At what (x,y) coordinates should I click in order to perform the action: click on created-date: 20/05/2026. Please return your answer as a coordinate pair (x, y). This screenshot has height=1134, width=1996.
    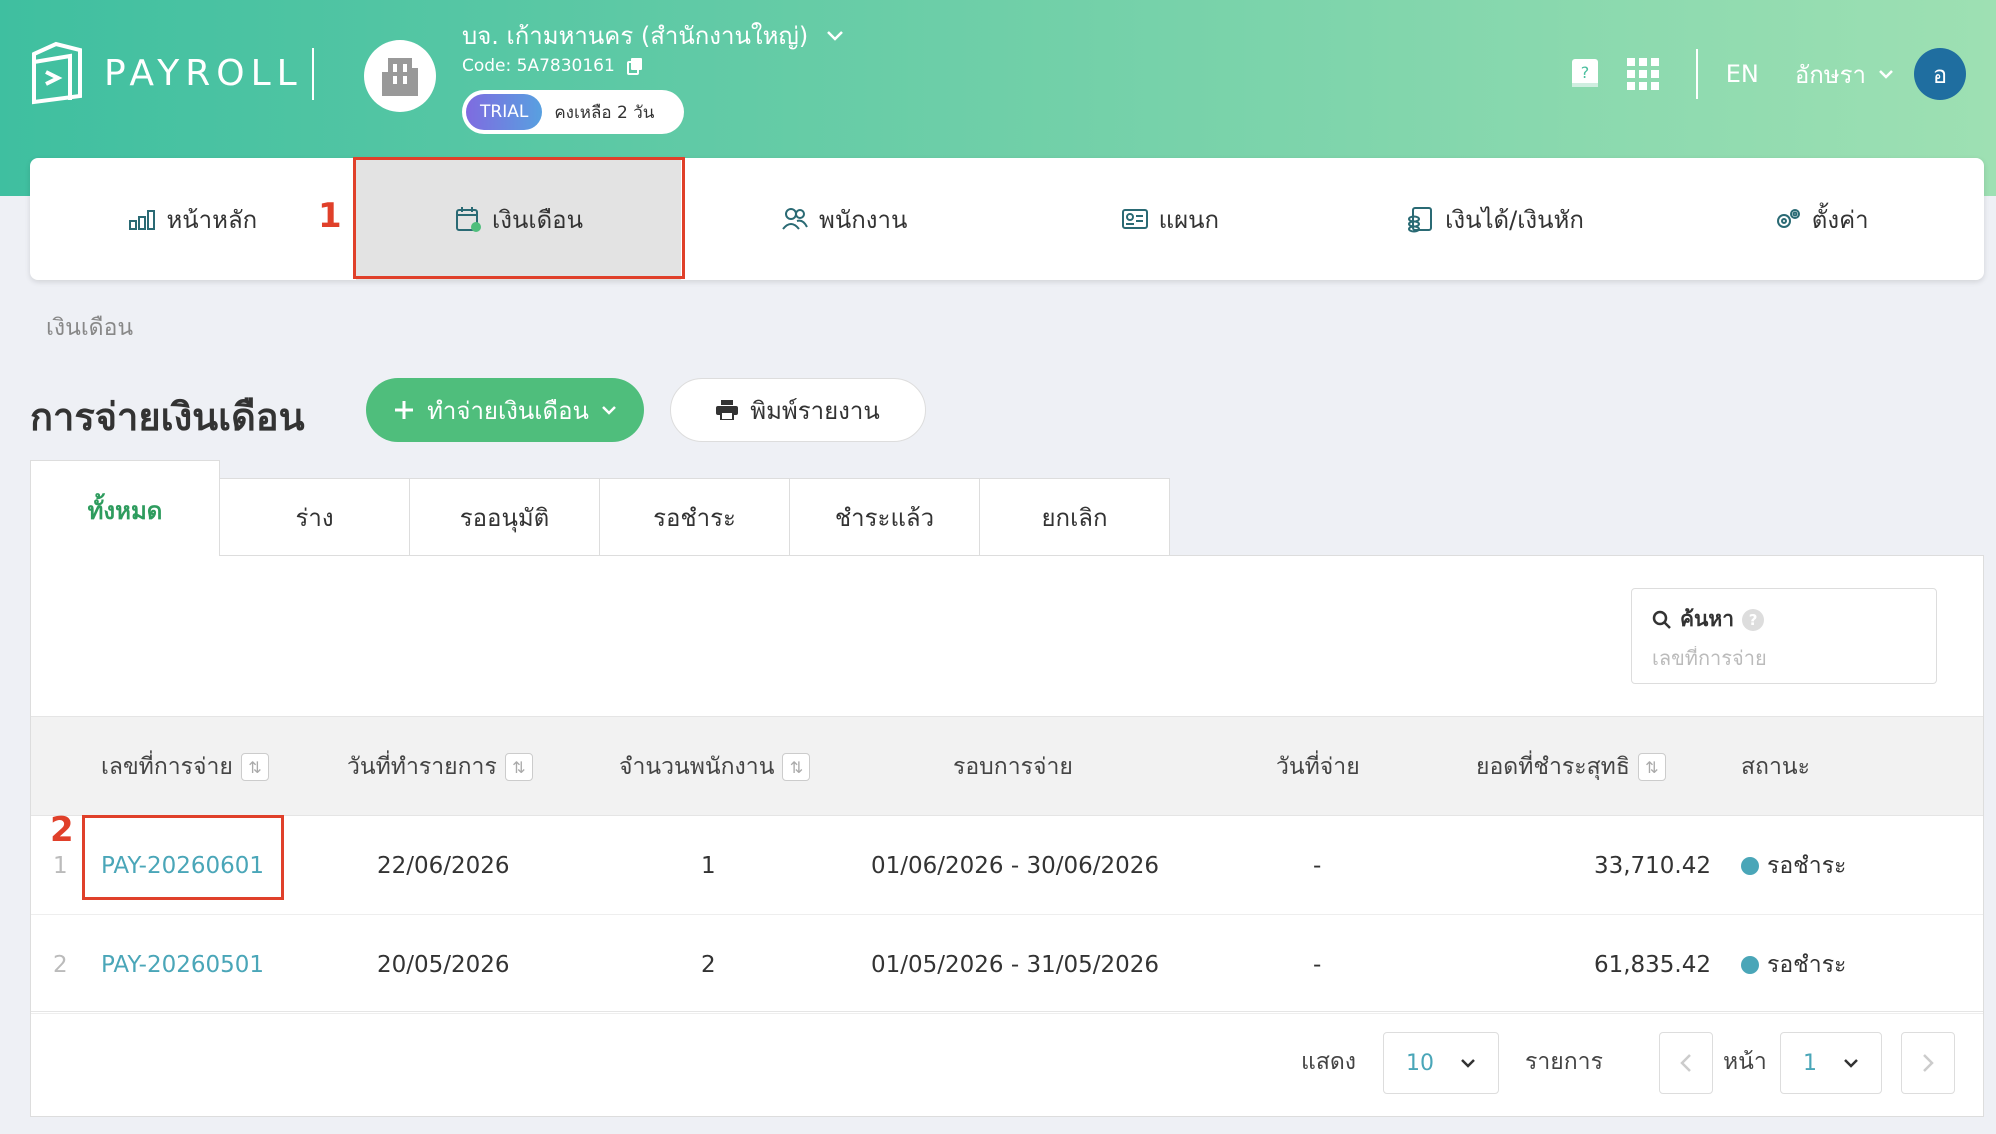
    Looking at the image, I should click on (443, 965).